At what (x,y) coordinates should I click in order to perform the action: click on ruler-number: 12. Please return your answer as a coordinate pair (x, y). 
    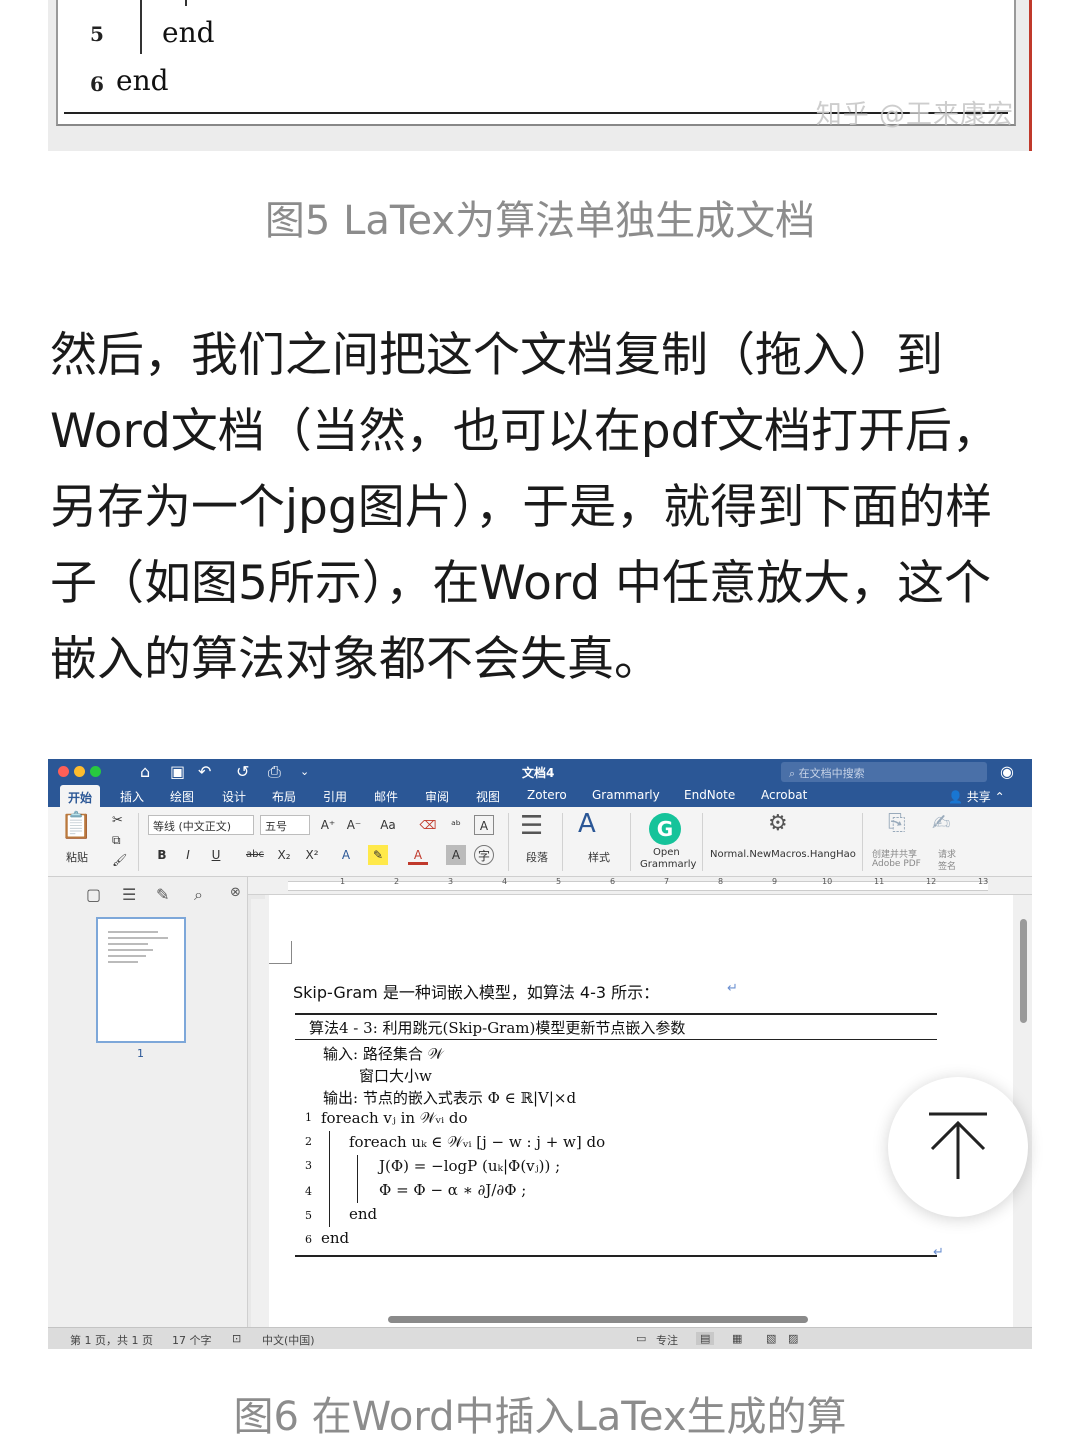
    Looking at the image, I should click on (931, 881).